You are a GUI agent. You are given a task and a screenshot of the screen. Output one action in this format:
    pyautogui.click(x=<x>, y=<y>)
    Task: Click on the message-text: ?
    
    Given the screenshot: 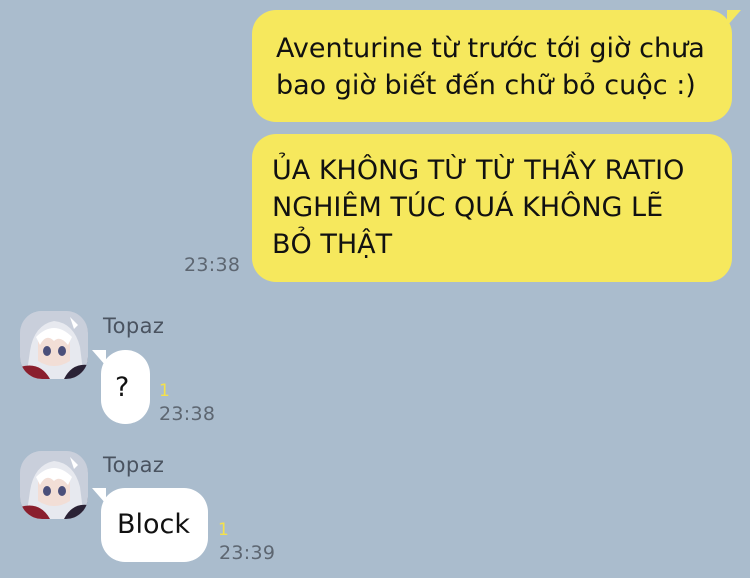 What is the action you would take?
    pyautogui.click(x=122, y=387)
    